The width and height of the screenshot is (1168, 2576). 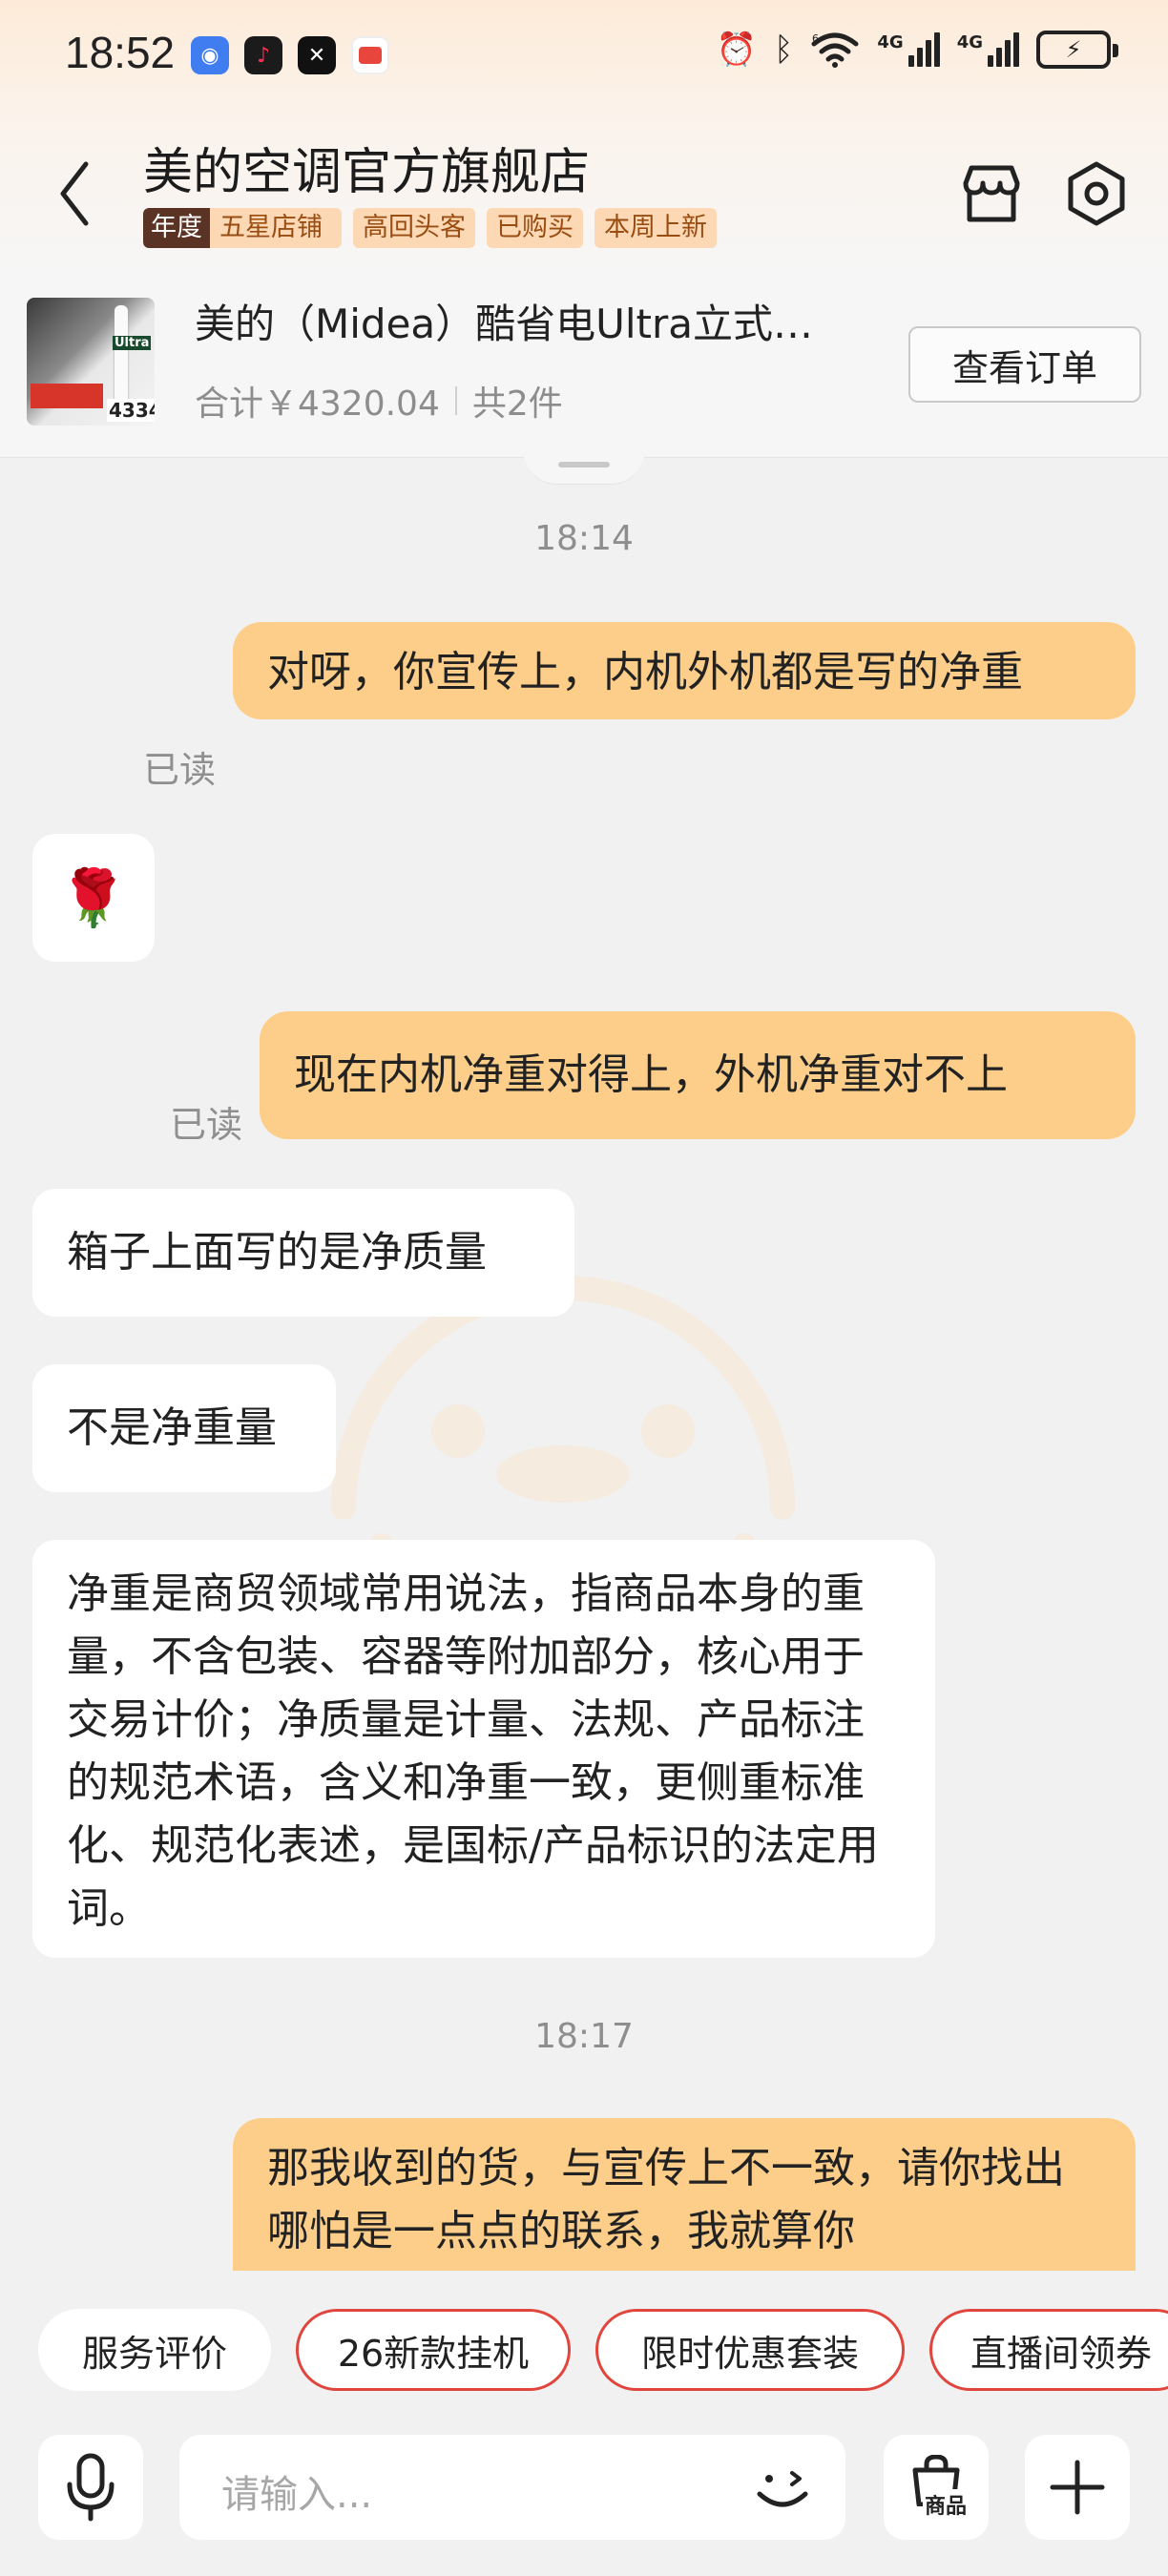 I want to click on order-count: 共2件, so click(x=517, y=404).